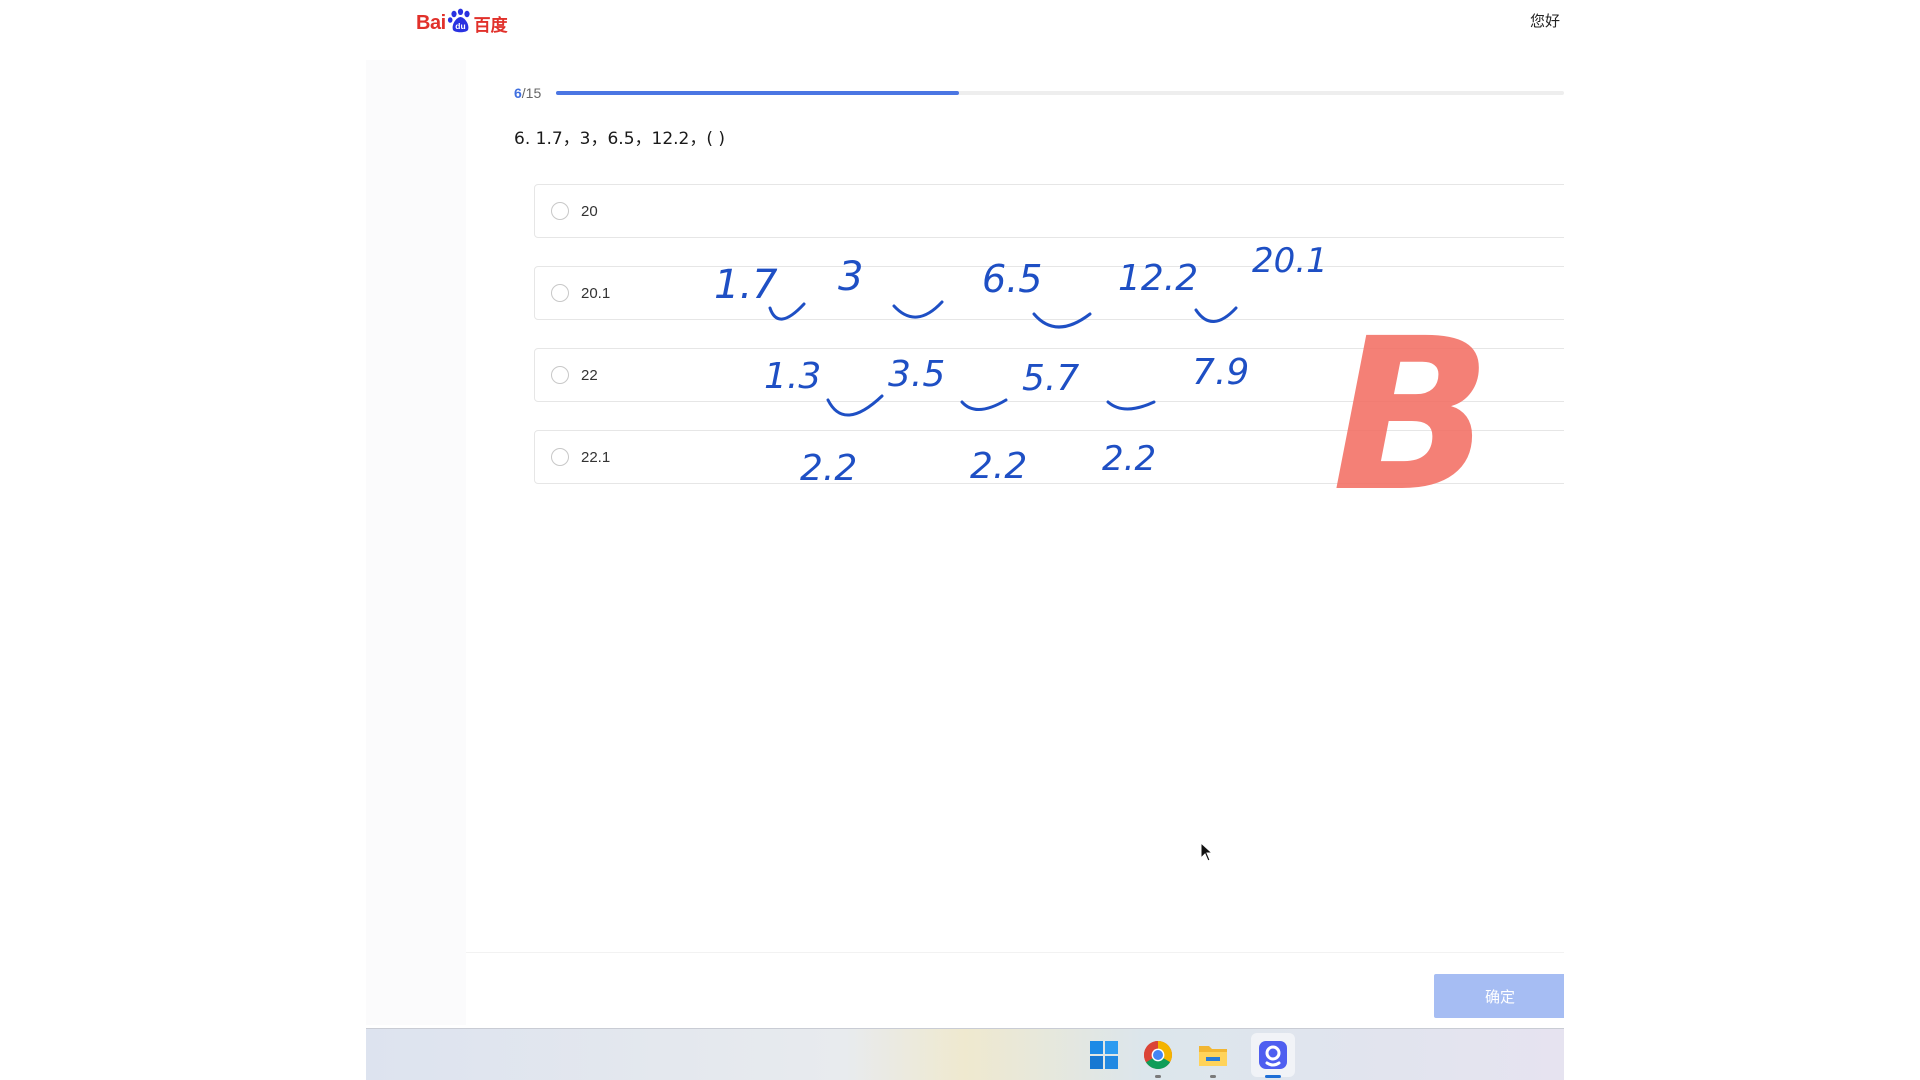 The image size is (1920, 1080). I want to click on mouse-cursor-icon, so click(1207, 854).